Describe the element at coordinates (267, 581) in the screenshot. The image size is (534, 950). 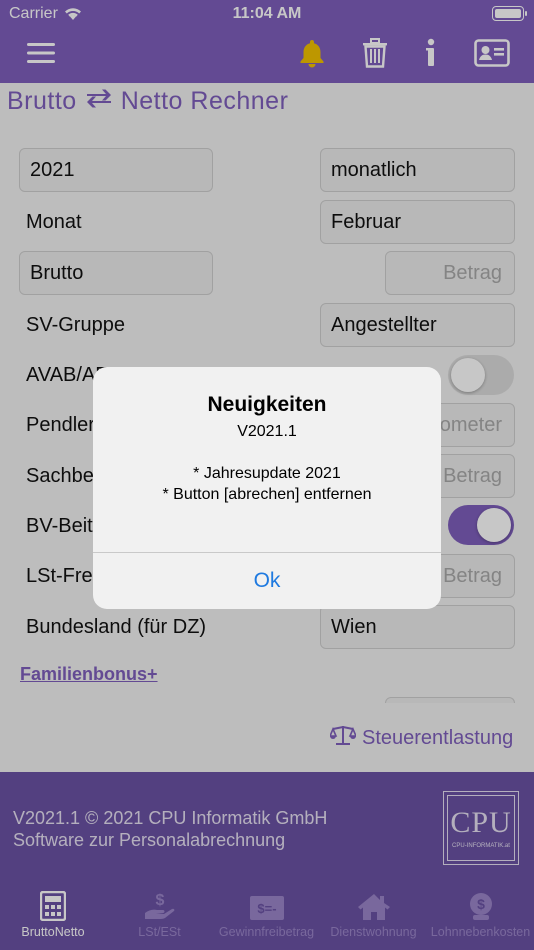
I see `ok-button: Ok` at that location.